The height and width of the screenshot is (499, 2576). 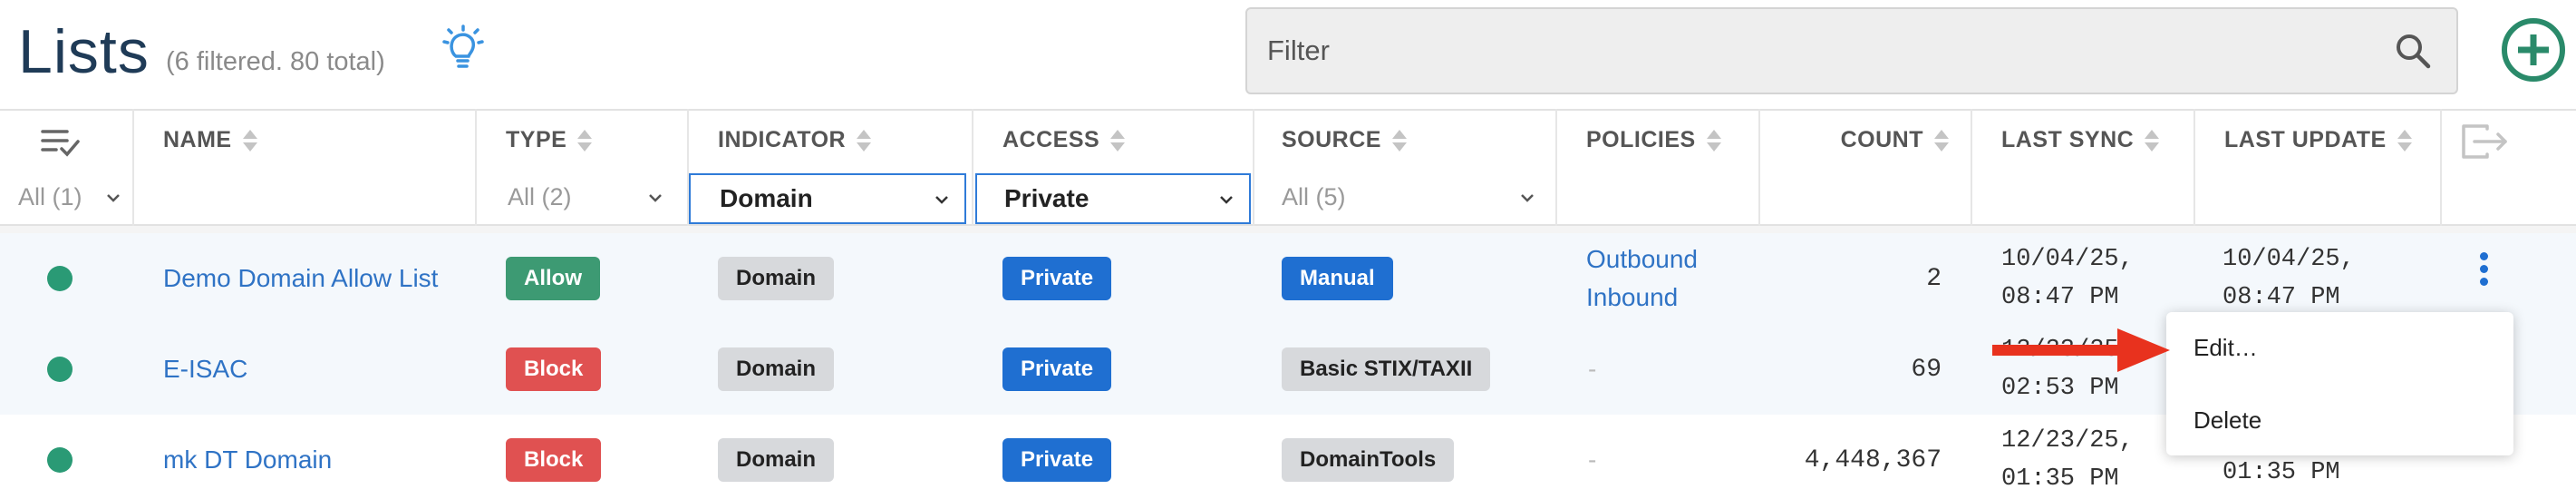 I want to click on column-header-access-label: ACCESS, so click(x=1051, y=139).